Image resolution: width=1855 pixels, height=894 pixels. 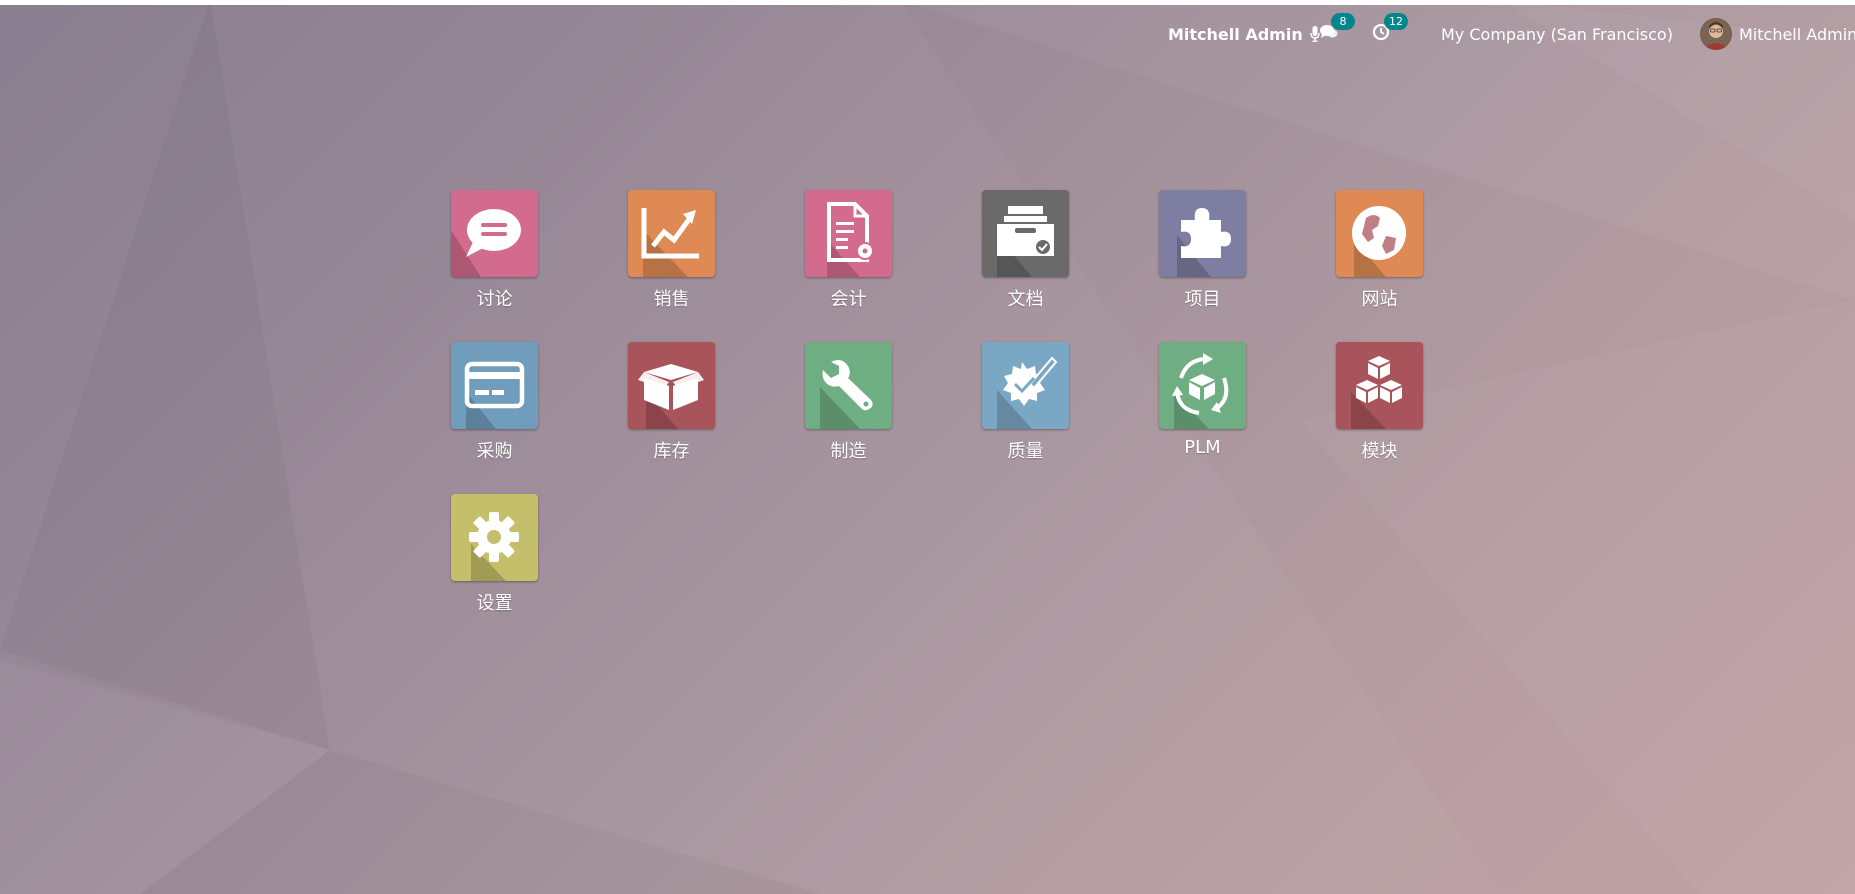 What do you see at coordinates (494, 546) in the screenshot?
I see `gear-icon` at bounding box center [494, 546].